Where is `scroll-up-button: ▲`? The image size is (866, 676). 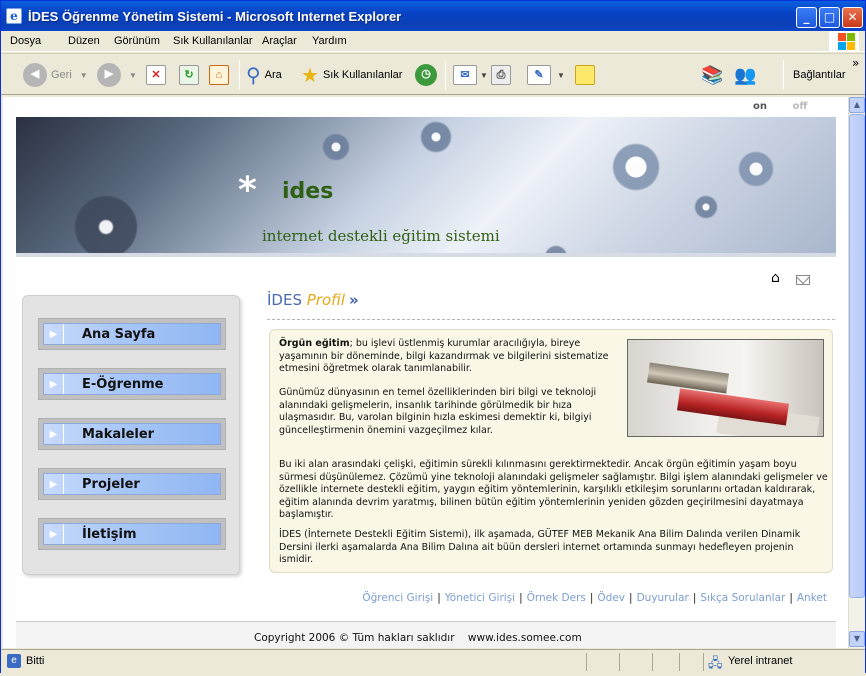
scroll-up-button: ▲ is located at coordinates (857, 105).